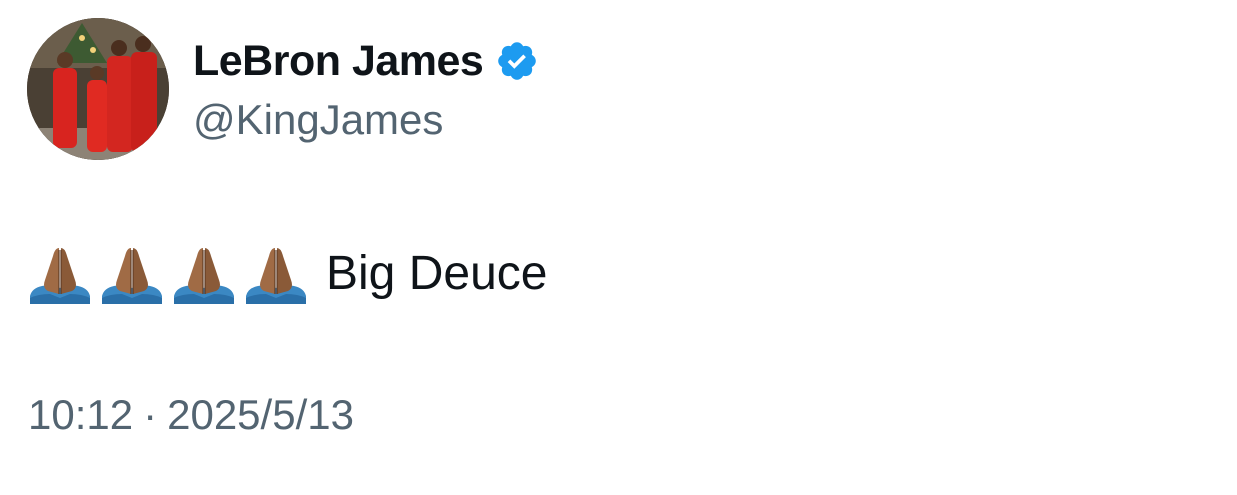  I want to click on avatar, so click(98, 89).